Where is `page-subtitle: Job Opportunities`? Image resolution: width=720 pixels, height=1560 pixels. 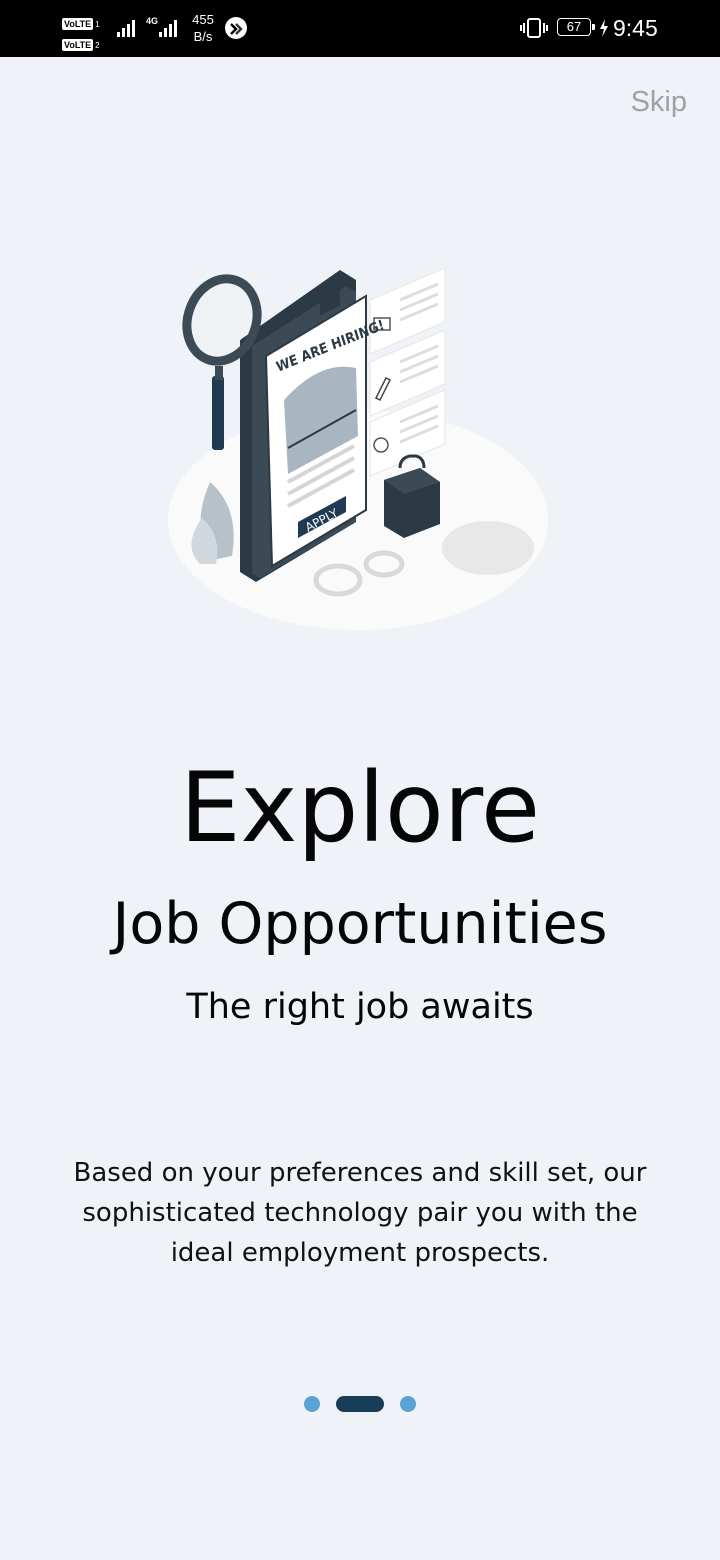
page-subtitle: Job Opportunities is located at coordinates (360, 924).